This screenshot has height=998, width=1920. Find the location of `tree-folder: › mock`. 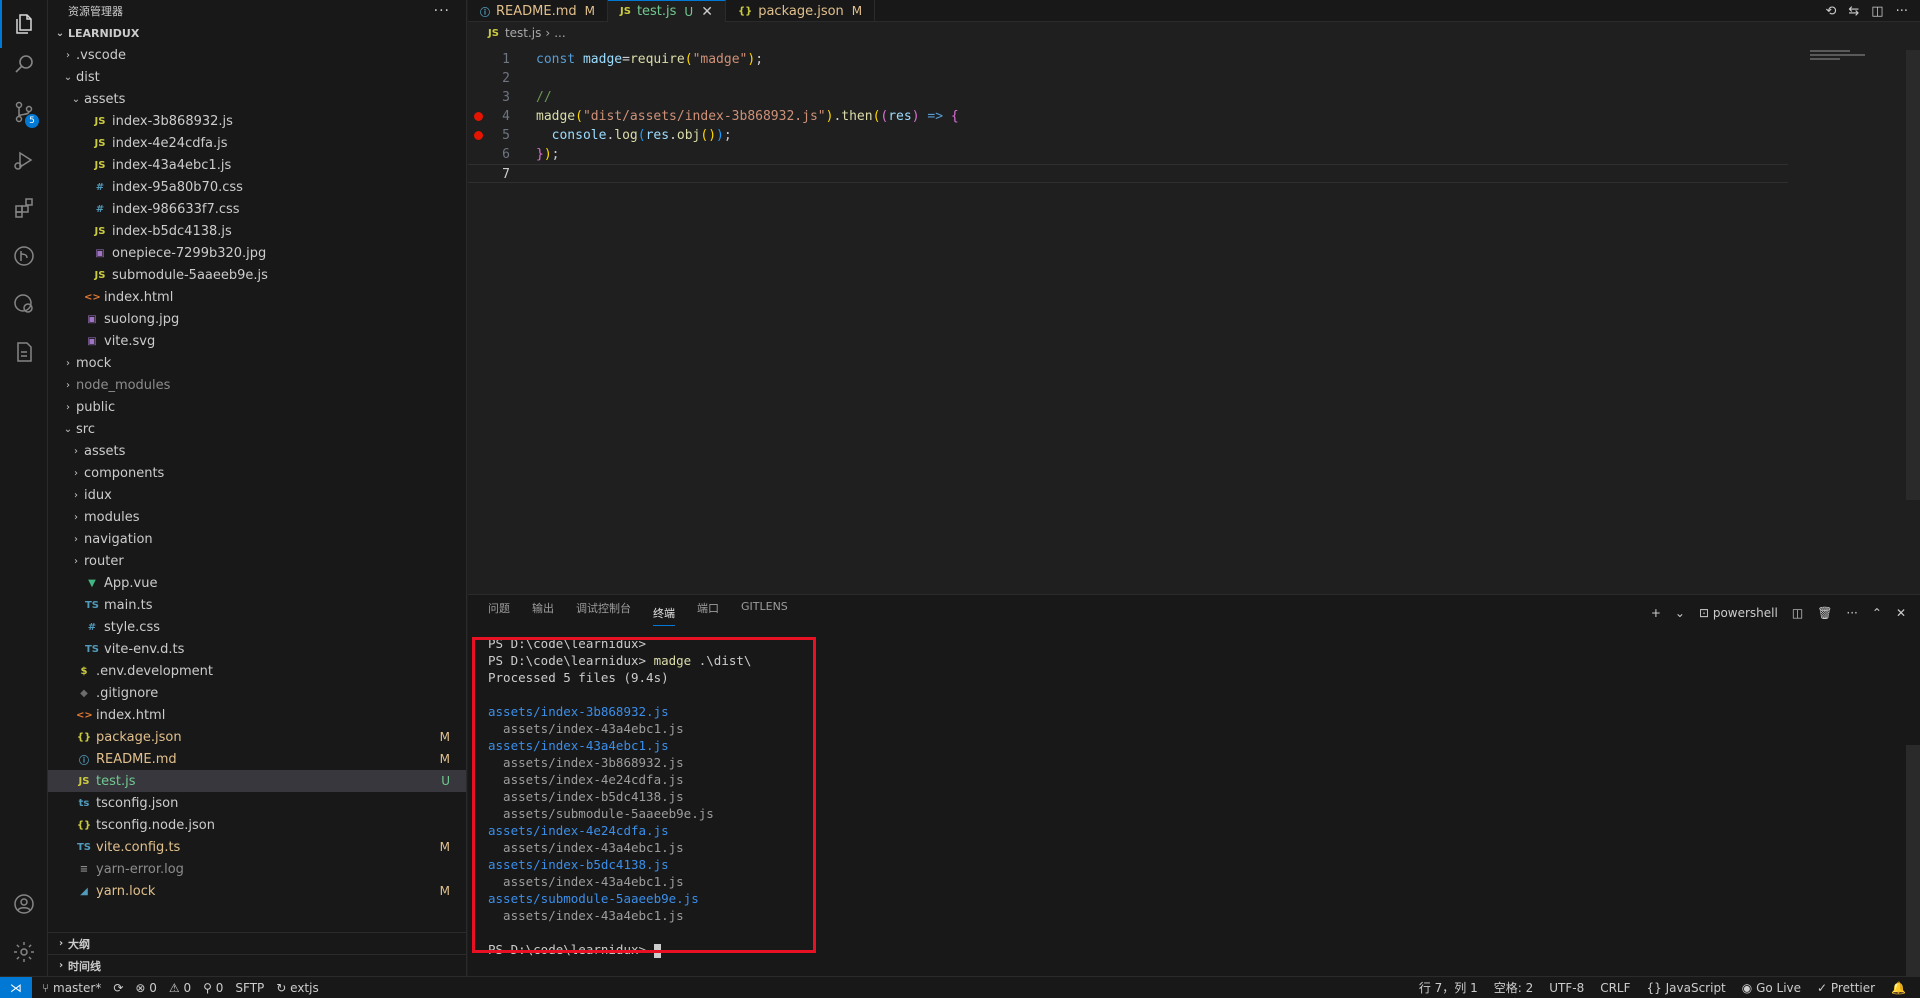

tree-folder: › mock is located at coordinates (257, 363).